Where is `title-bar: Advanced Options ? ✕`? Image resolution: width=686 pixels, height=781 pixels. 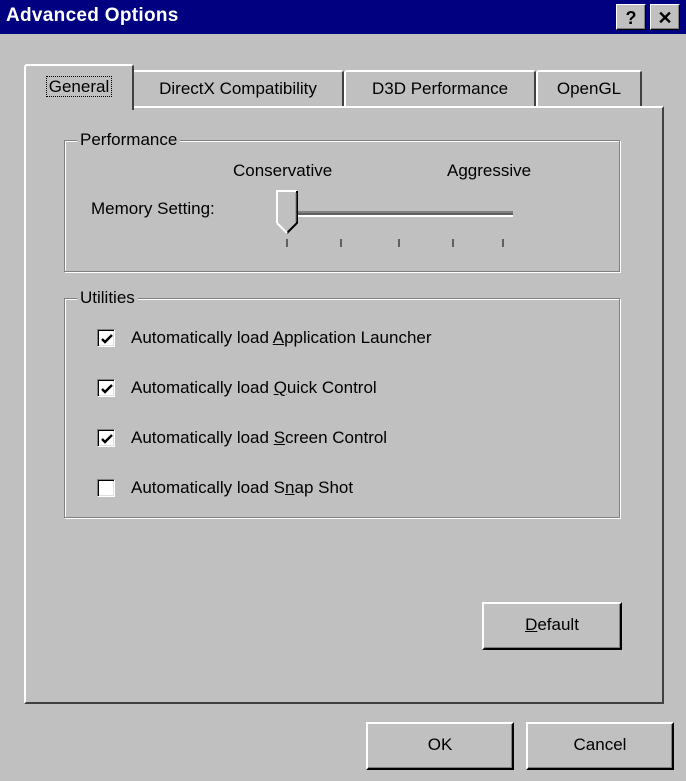 title-bar: Advanced Options ? ✕ is located at coordinates (343, 17).